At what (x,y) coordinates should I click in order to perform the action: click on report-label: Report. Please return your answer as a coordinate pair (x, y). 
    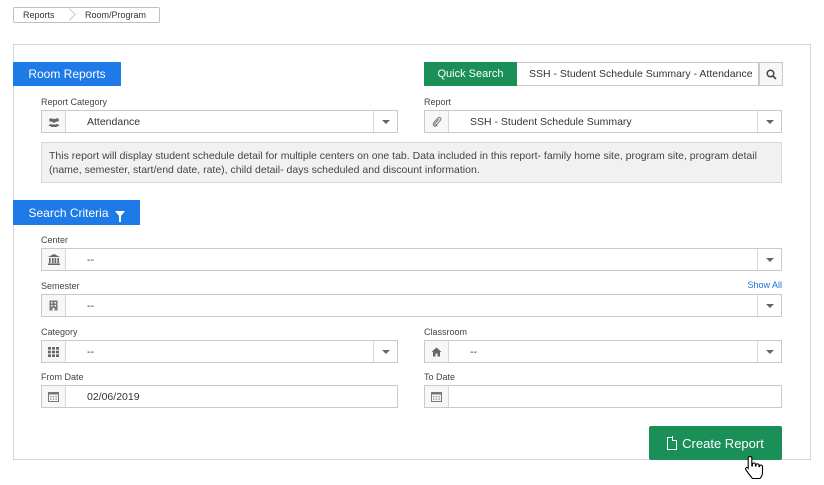
    Looking at the image, I should click on (438, 102).